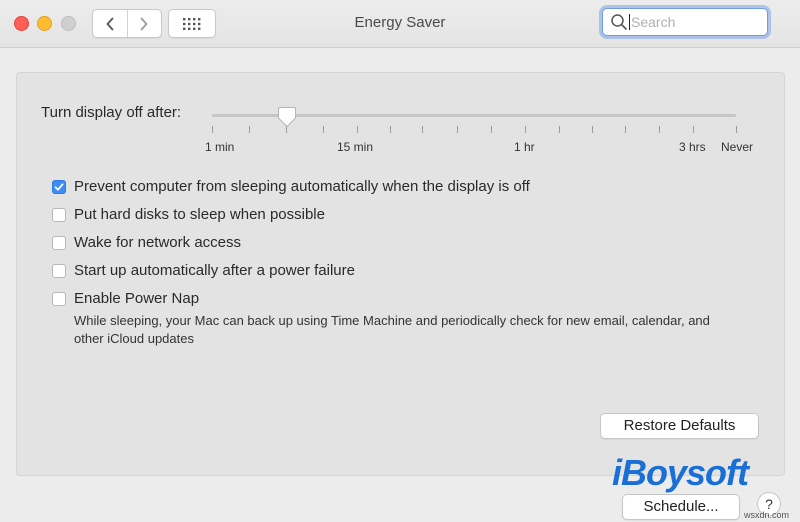 The height and width of the screenshot is (522, 800). I want to click on show-all-button, so click(192, 23).